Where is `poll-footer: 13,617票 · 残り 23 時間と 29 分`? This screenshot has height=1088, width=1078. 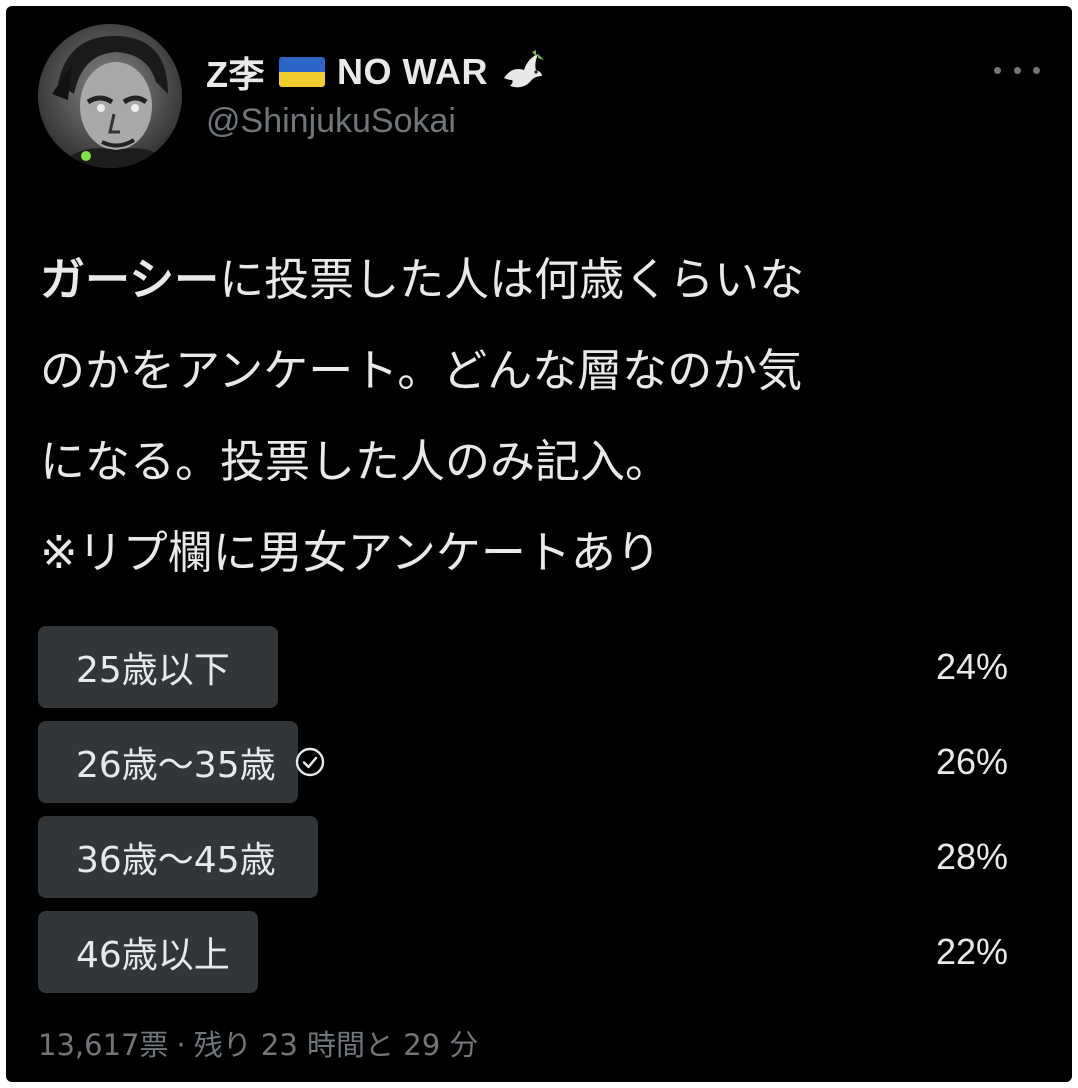
poll-footer: 13,617票 · 残り 23 時間と 29 分 is located at coordinates (258, 1043).